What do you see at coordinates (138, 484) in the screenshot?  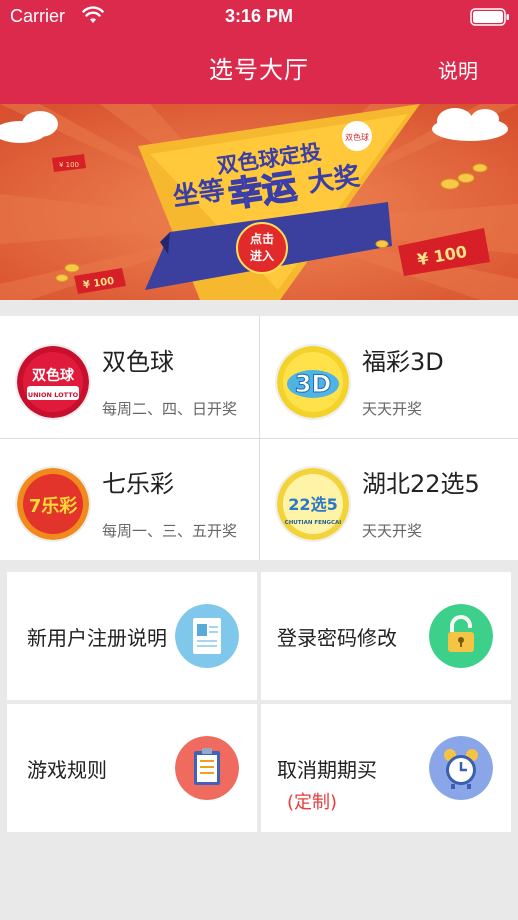 I see `lottery-name: 七乐彩` at bounding box center [138, 484].